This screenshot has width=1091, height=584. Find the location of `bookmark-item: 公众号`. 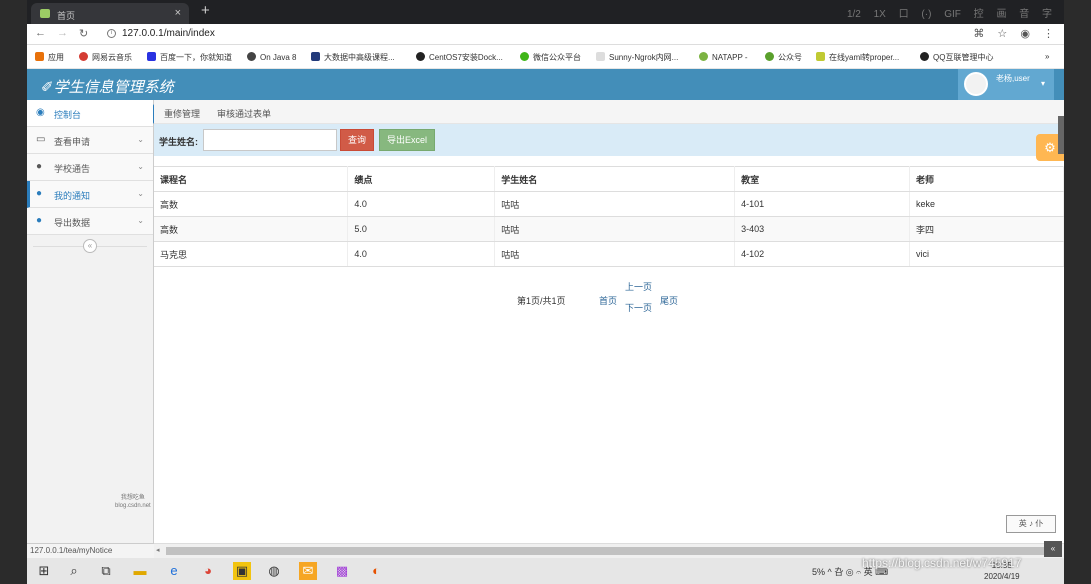

bookmark-item: 公众号 is located at coordinates (783, 57).